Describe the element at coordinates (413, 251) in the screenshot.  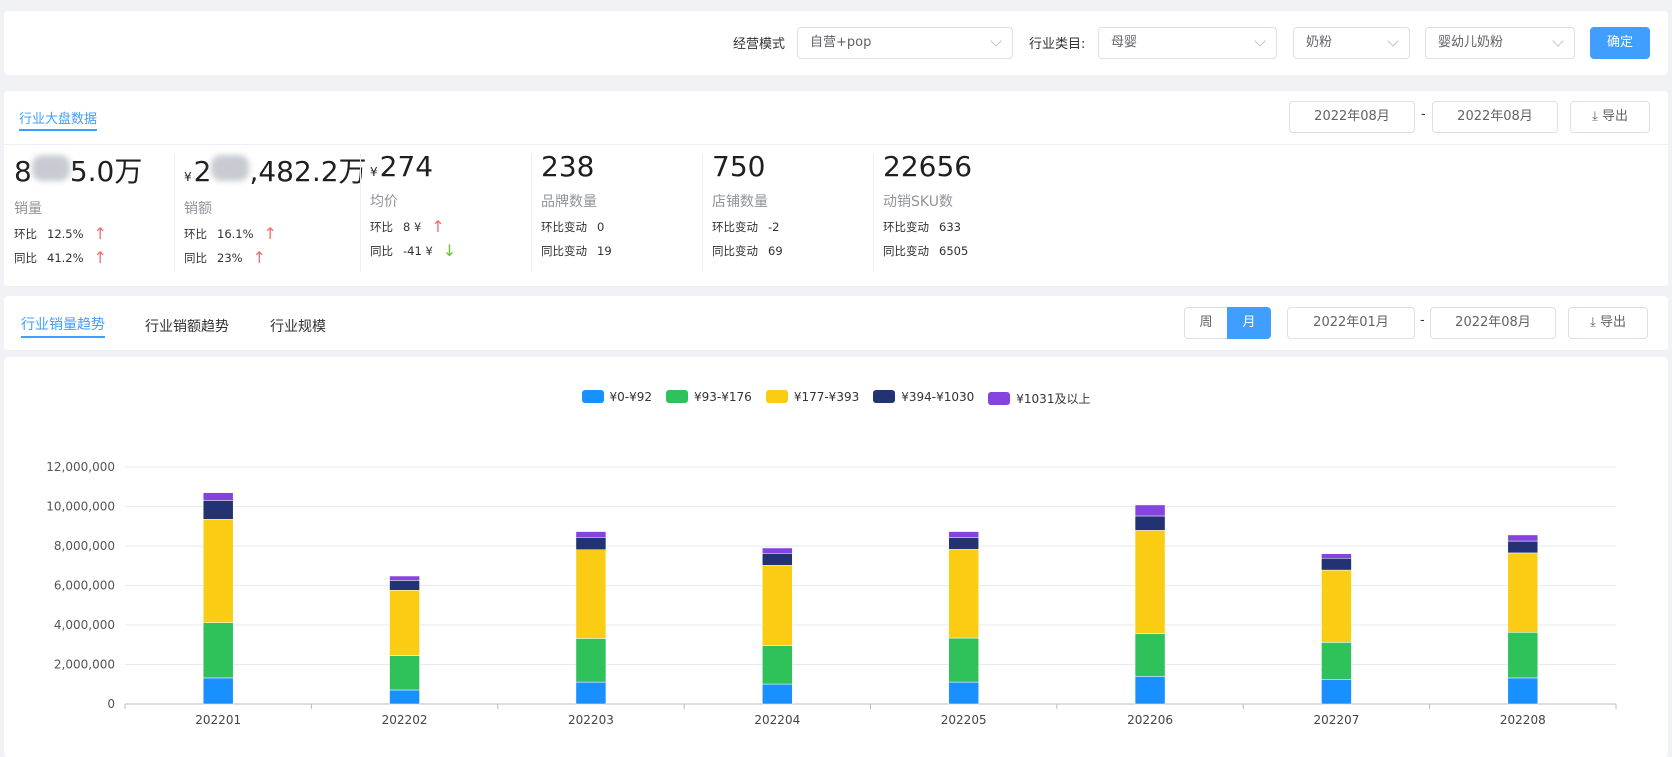
I see `stat-yoy: 同比 -41 ¥ ↓` at that location.